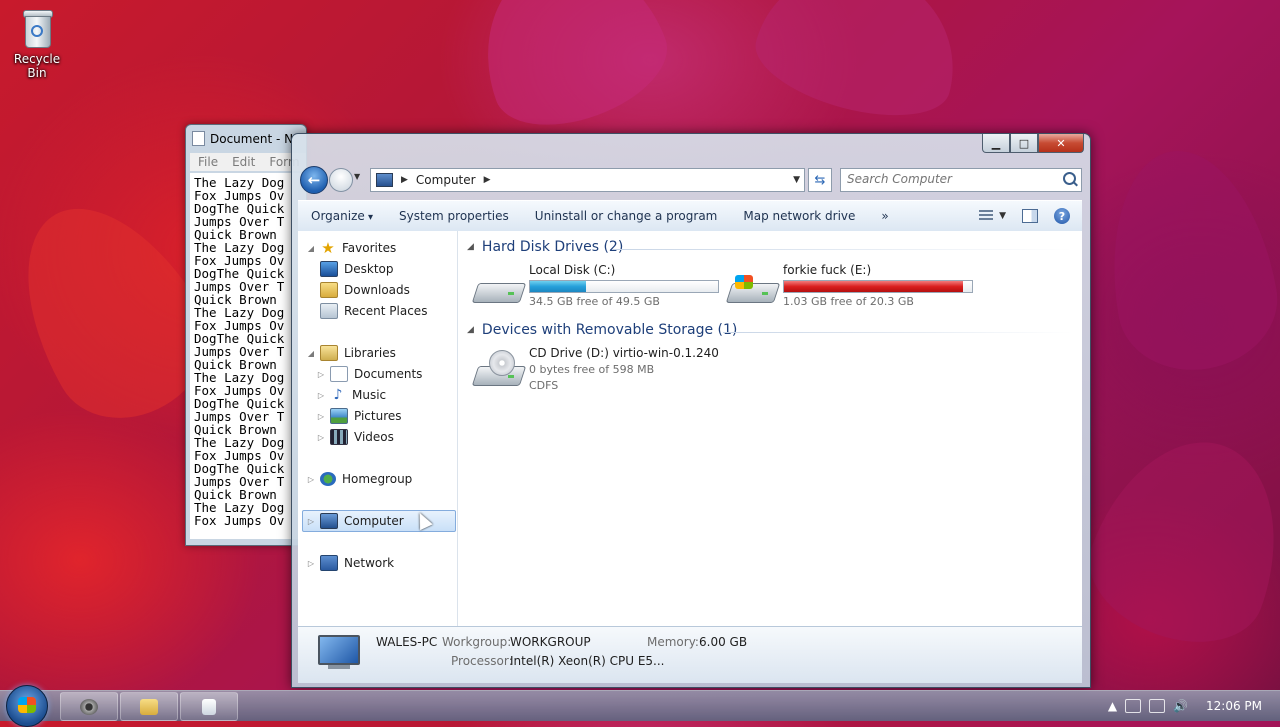  I want to click on close-icon: ✕, so click(1061, 143).